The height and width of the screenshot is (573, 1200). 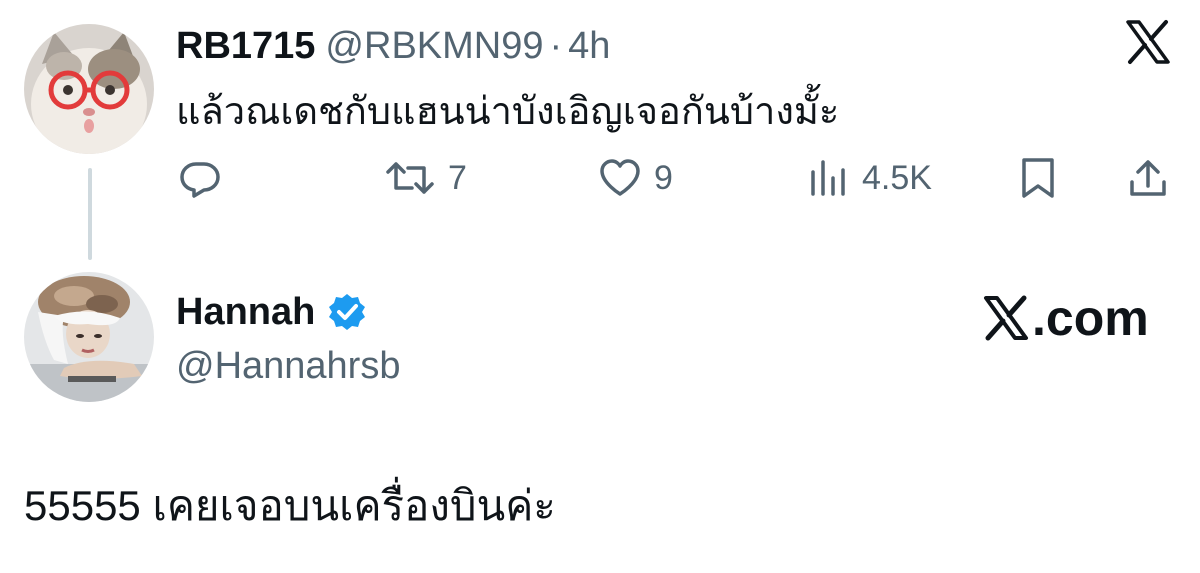 What do you see at coordinates (290, 505) in the screenshot?
I see `reply-tweet-text: 55555 เคยเจอบนเครื่องบินค่ะ` at bounding box center [290, 505].